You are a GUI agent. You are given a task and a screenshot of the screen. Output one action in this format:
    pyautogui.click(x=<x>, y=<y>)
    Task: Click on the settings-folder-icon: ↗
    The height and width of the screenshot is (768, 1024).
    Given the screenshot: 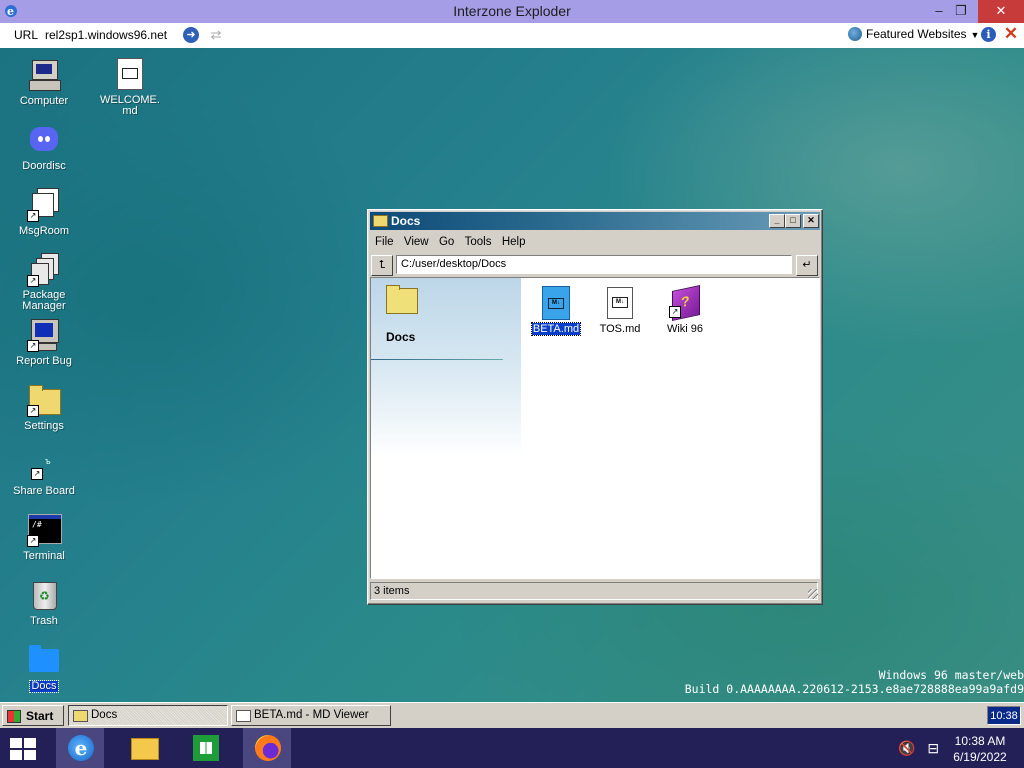 What is the action you would take?
    pyautogui.click(x=44, y=400)
    